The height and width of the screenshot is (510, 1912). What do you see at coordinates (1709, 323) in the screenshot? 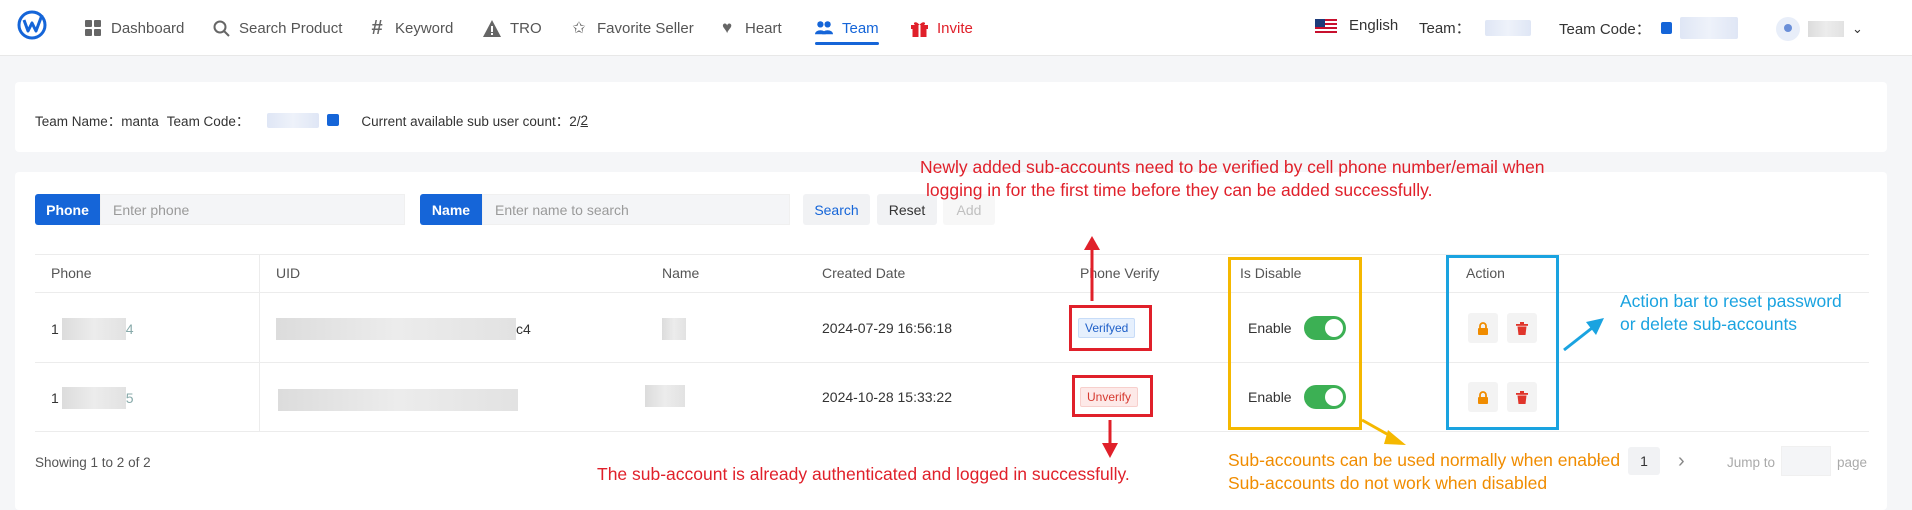
I see `action-note-line2: or delete sub-accounts` at bounding box center [1709, 323].